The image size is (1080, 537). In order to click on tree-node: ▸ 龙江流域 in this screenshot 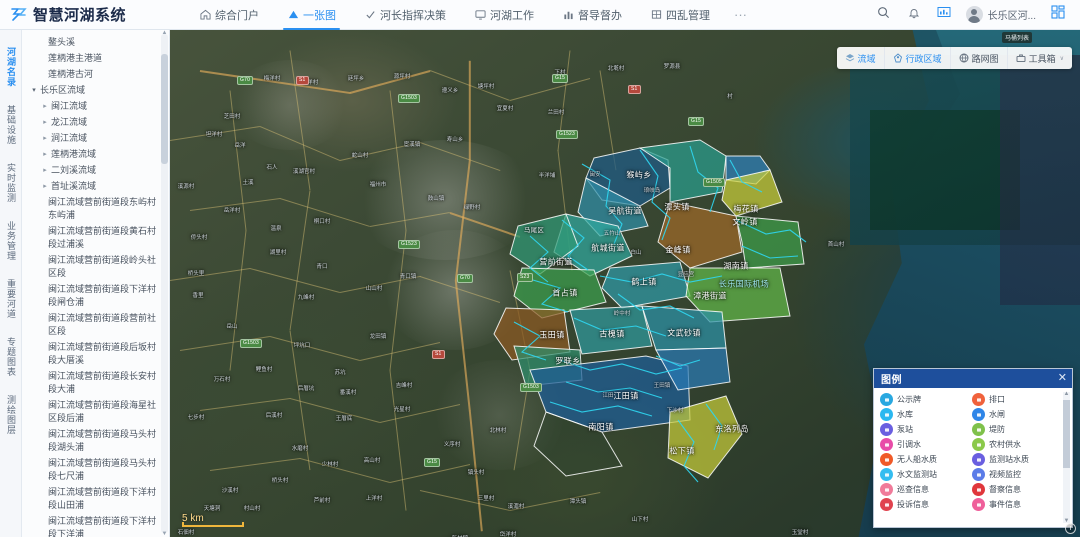, I will do `click(93, 122)`.